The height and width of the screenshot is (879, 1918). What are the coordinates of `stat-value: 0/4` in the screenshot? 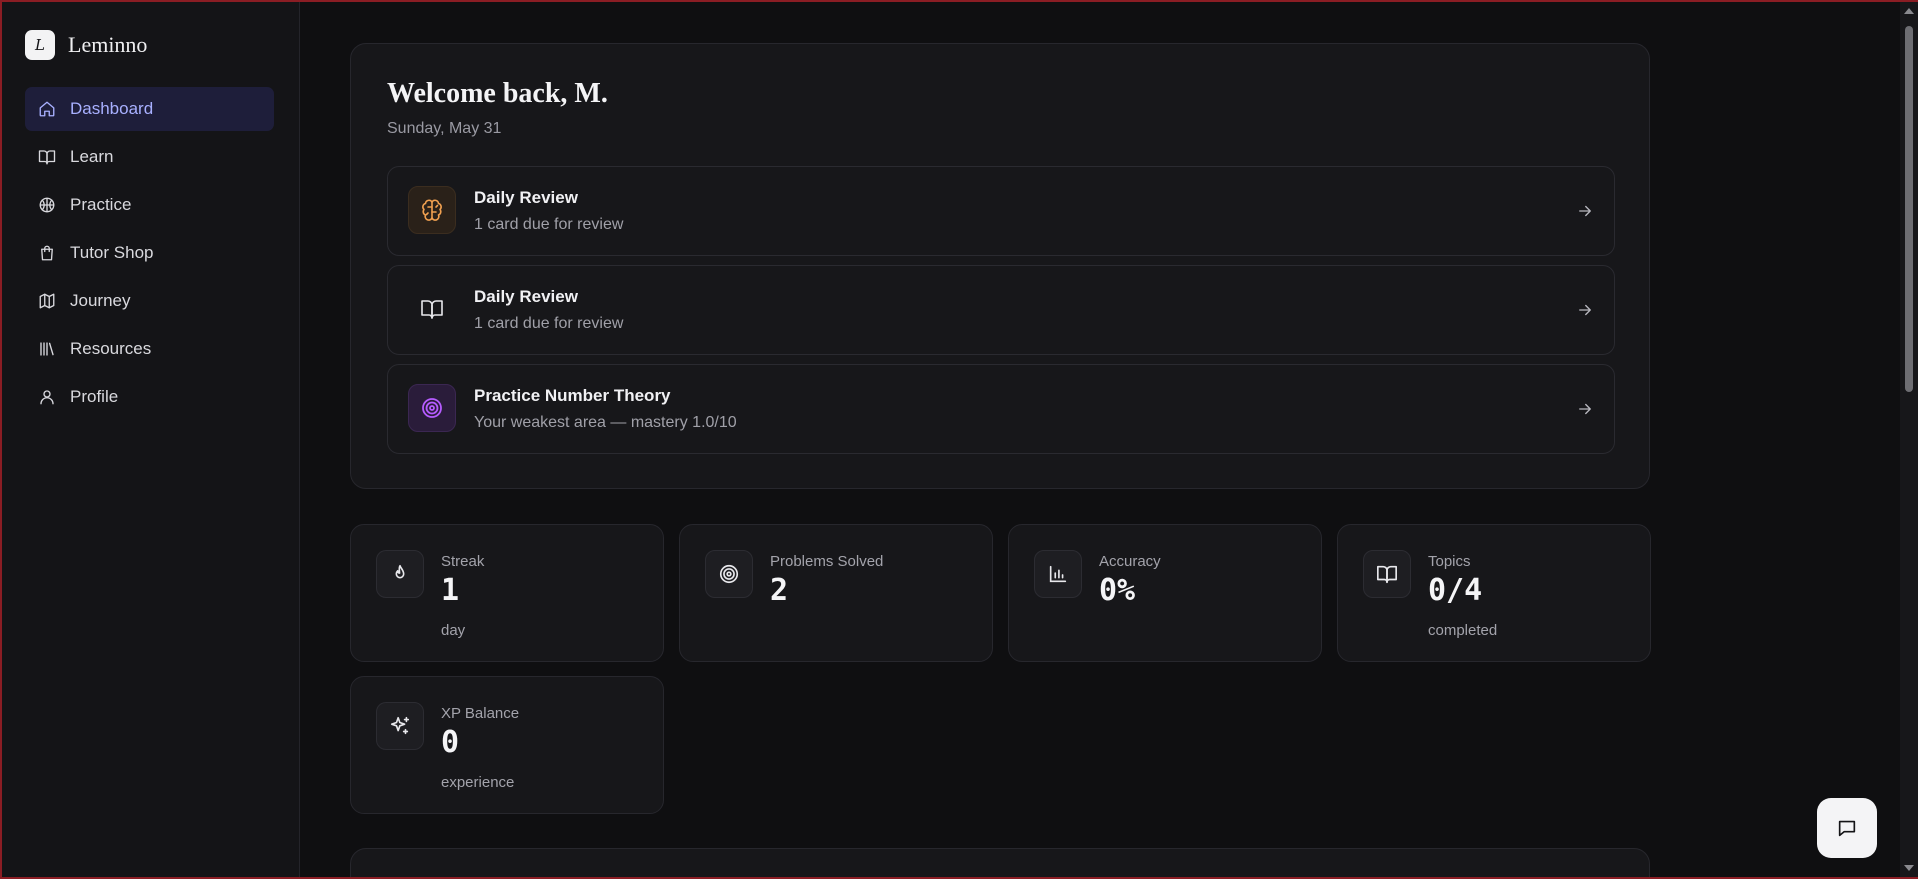 It's located at (1455, 590).